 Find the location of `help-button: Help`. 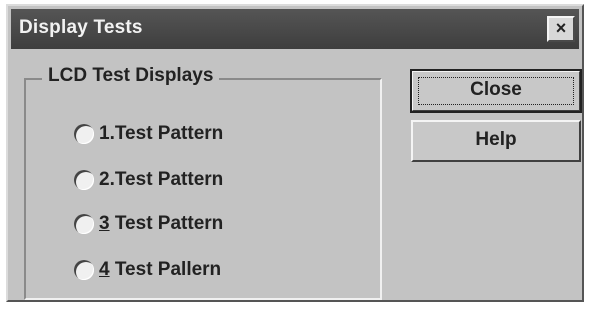

help-button: Help is located at coordinates (496, 141).